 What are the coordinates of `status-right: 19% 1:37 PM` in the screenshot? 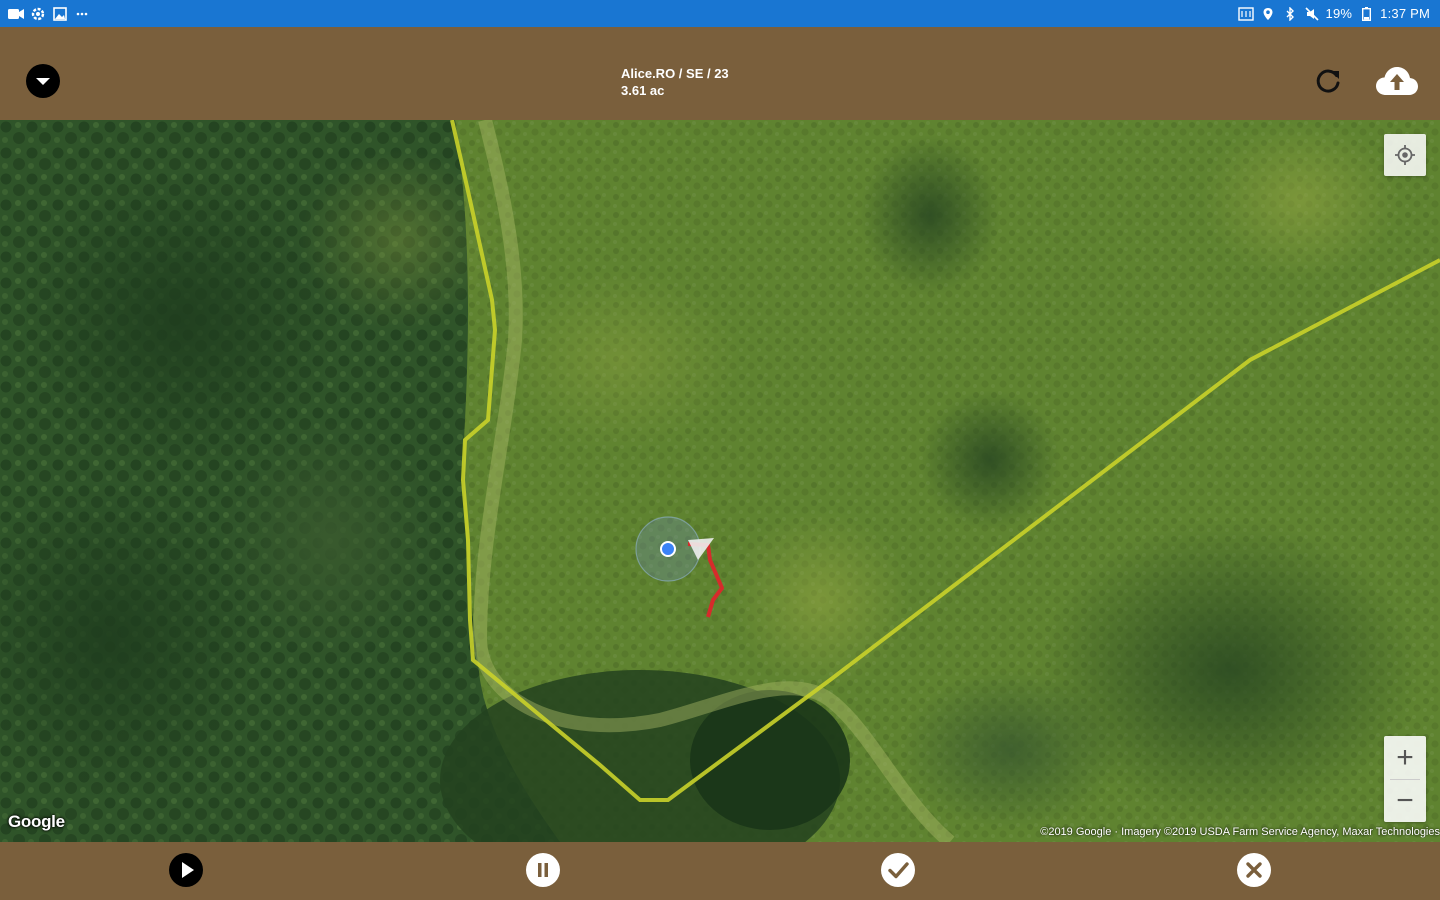 It's located at (1333, 13).